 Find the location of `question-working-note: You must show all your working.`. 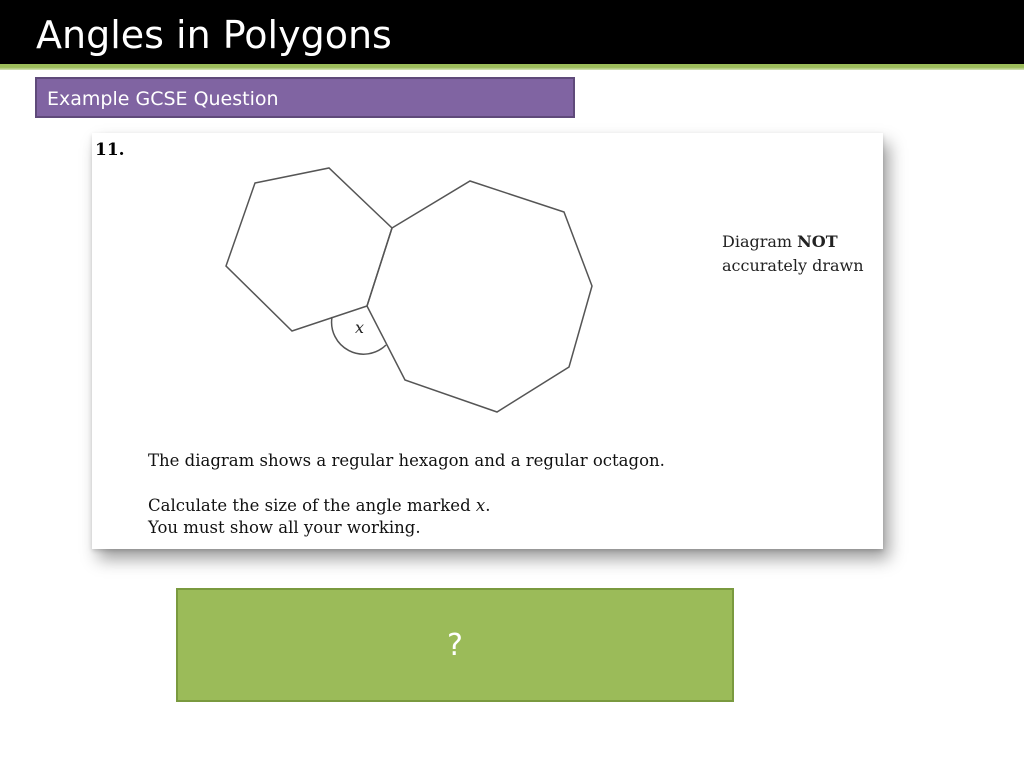

question-working-note: You must show all your working. is located at coordinates (284, 527).